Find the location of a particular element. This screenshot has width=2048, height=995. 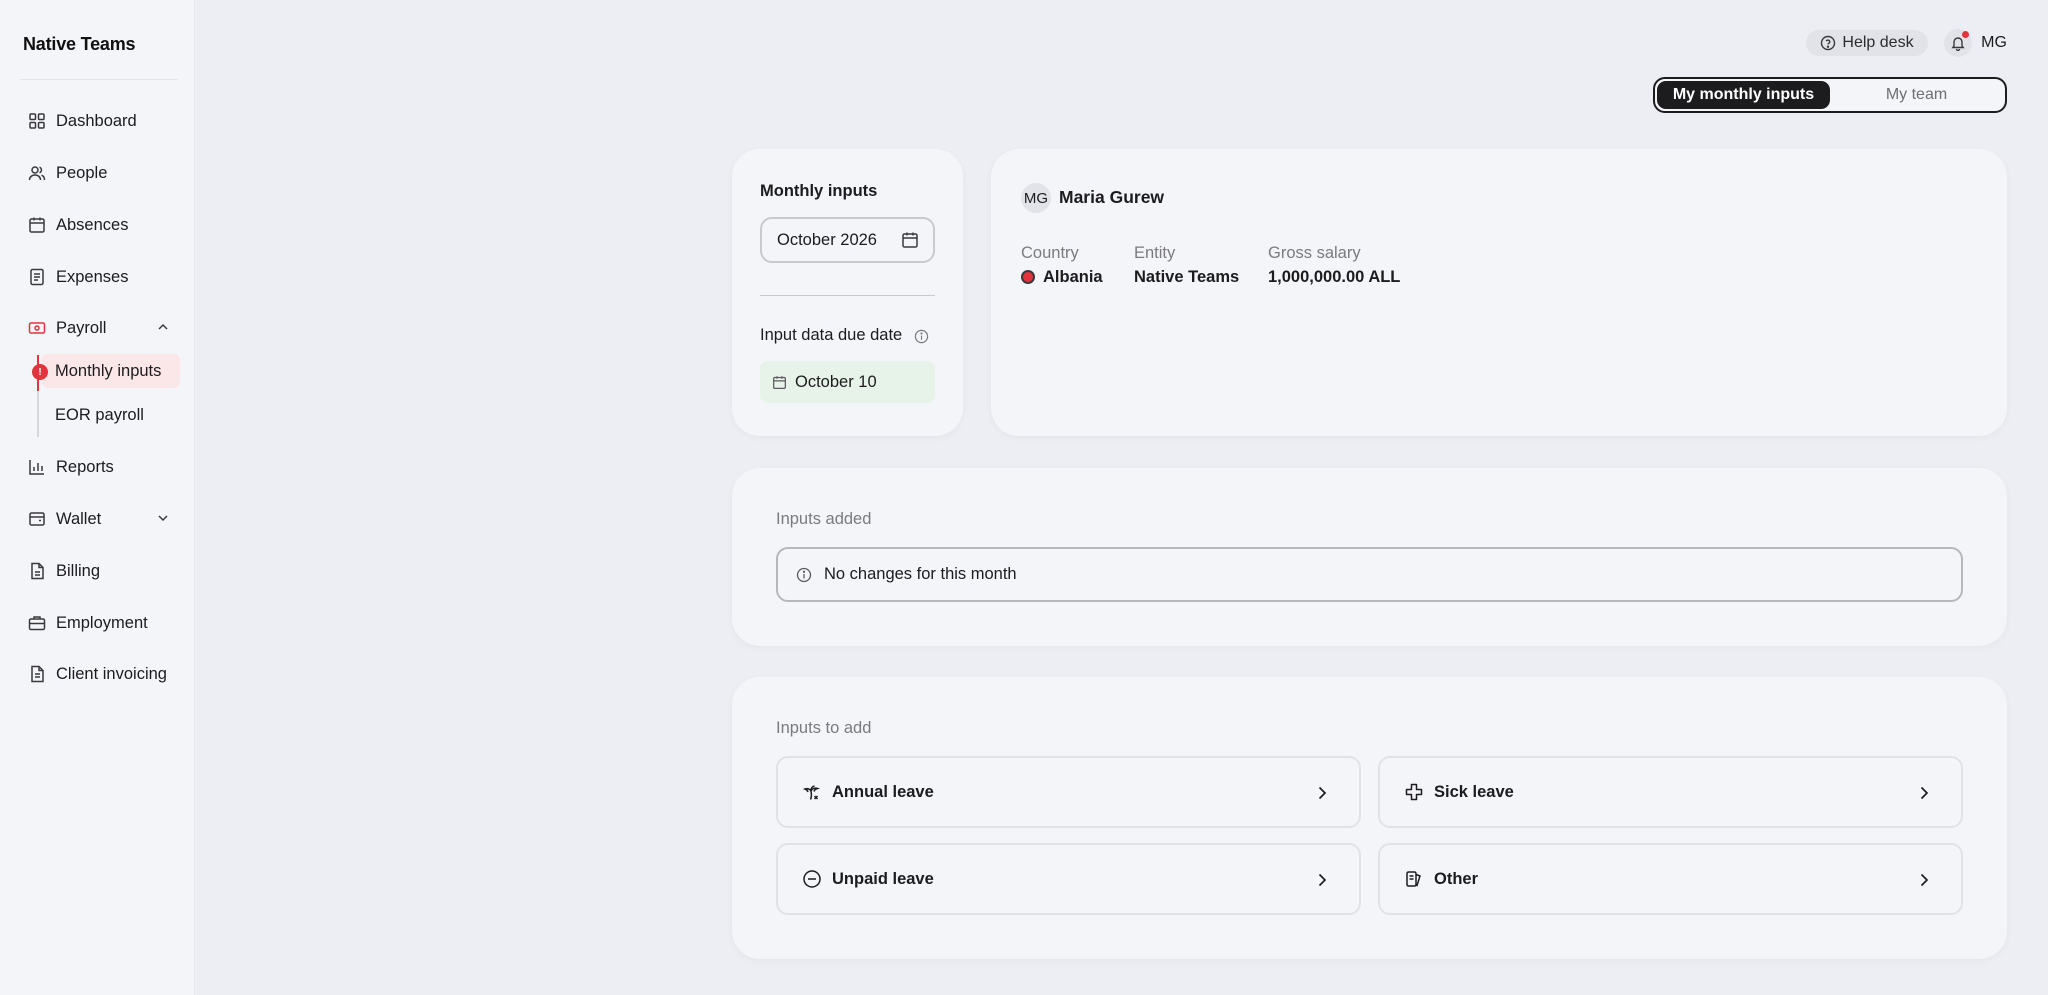

billing-icon is located at coordinates (37, 571).